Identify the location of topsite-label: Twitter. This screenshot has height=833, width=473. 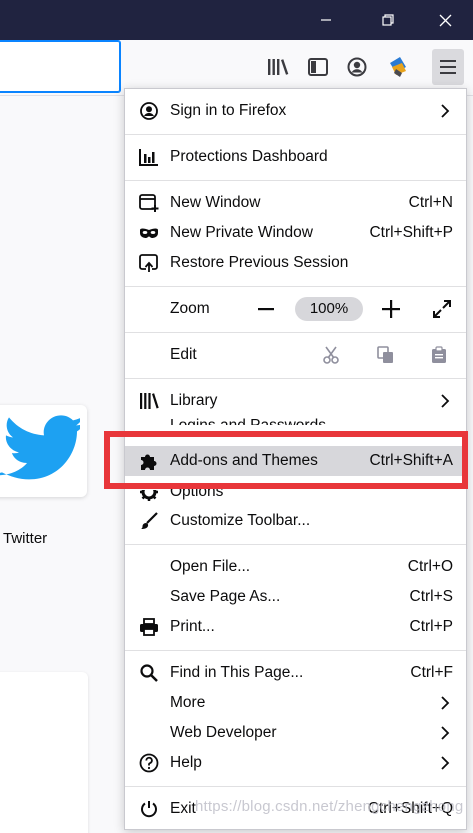
(25, 538).